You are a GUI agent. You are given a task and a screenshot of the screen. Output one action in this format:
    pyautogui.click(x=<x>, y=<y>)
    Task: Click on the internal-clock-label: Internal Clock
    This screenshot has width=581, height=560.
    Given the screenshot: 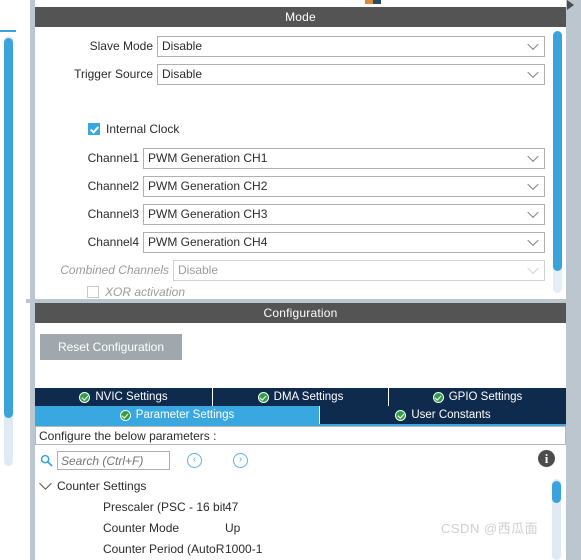 What is the action you would take?
    pyautogui.click(x=143, y=129)
    